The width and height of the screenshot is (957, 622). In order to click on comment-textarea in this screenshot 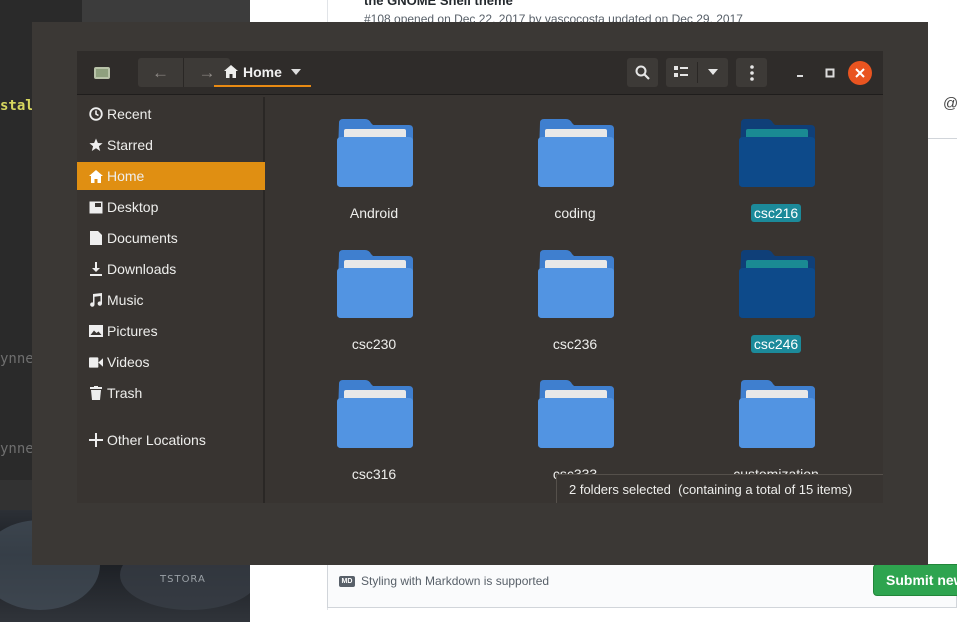, I will do `click(942, 331)`.